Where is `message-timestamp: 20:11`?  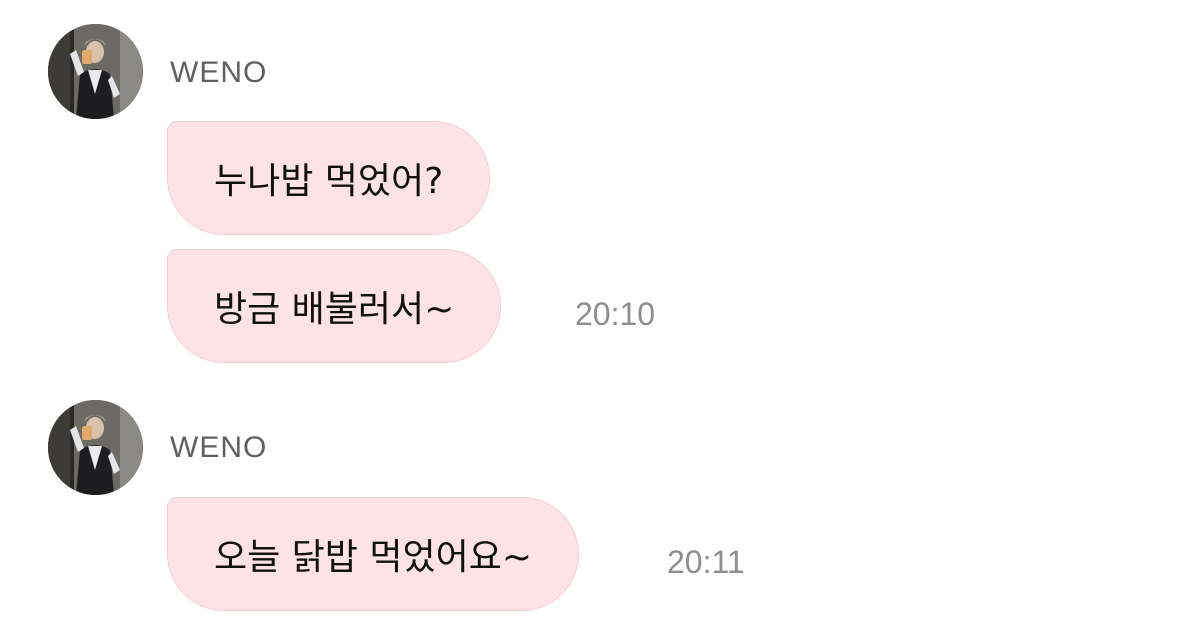 message-timestamp: 20:11 is located at coordinates (706, 562).